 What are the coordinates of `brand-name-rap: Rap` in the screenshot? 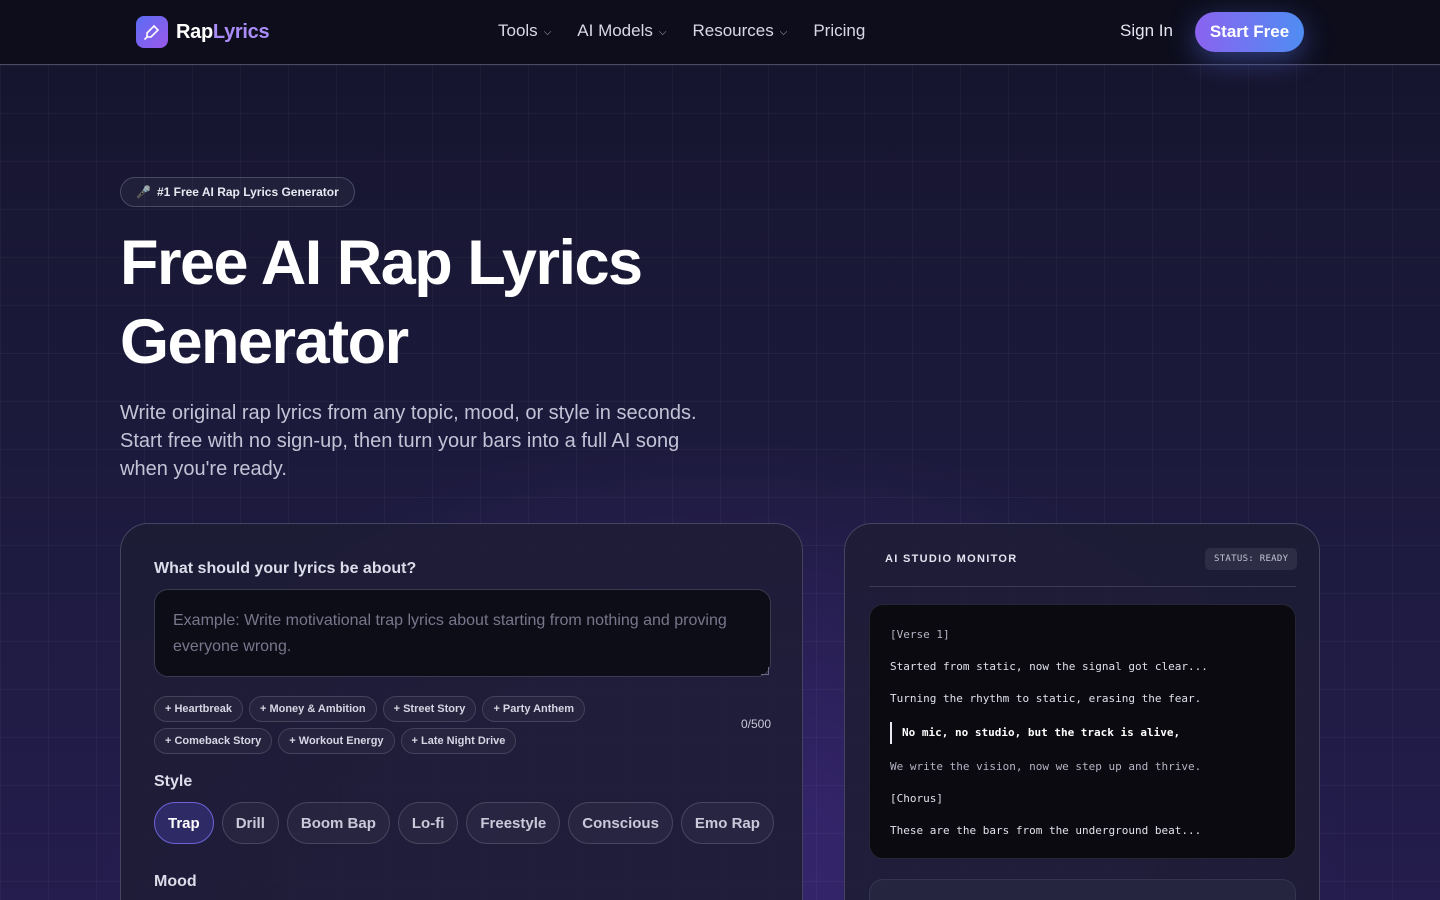 It's located at (194, 31).